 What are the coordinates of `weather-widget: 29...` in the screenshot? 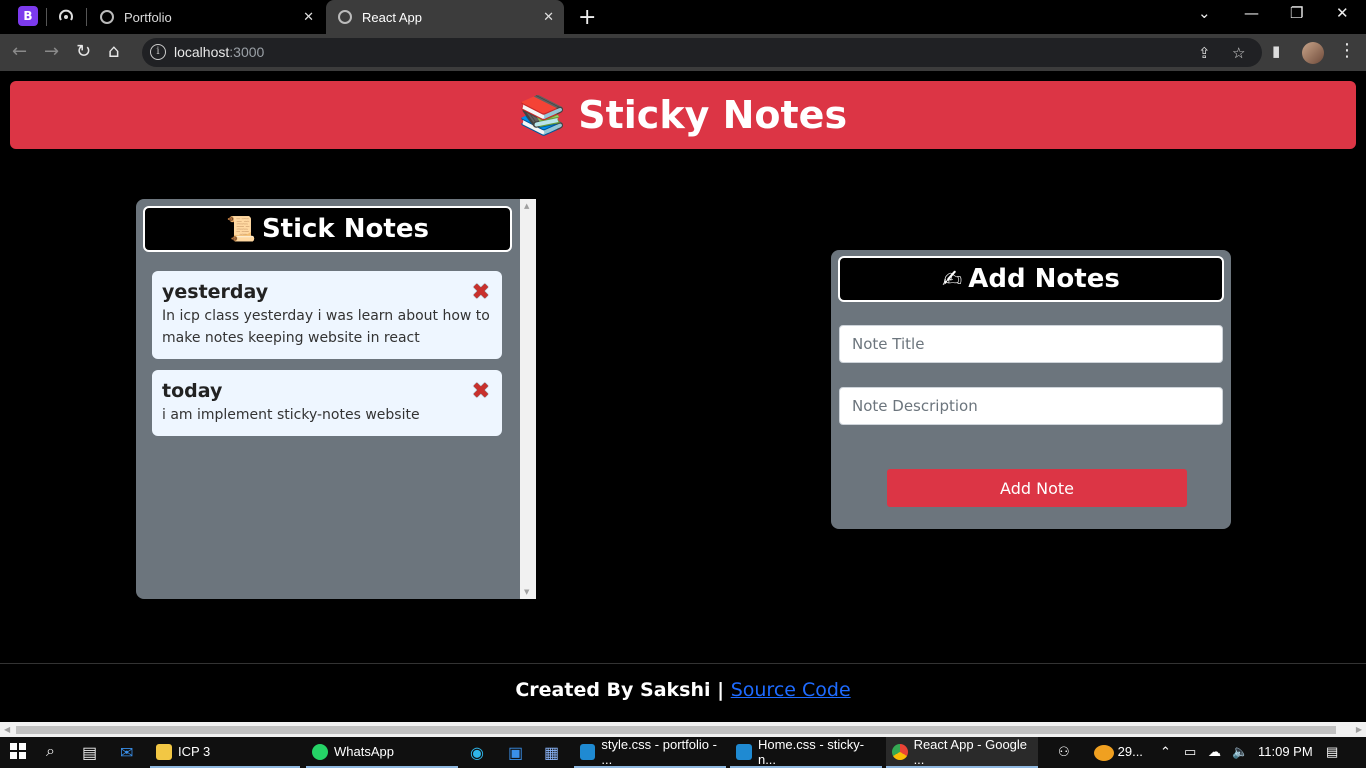 It's located at (1118, 752).